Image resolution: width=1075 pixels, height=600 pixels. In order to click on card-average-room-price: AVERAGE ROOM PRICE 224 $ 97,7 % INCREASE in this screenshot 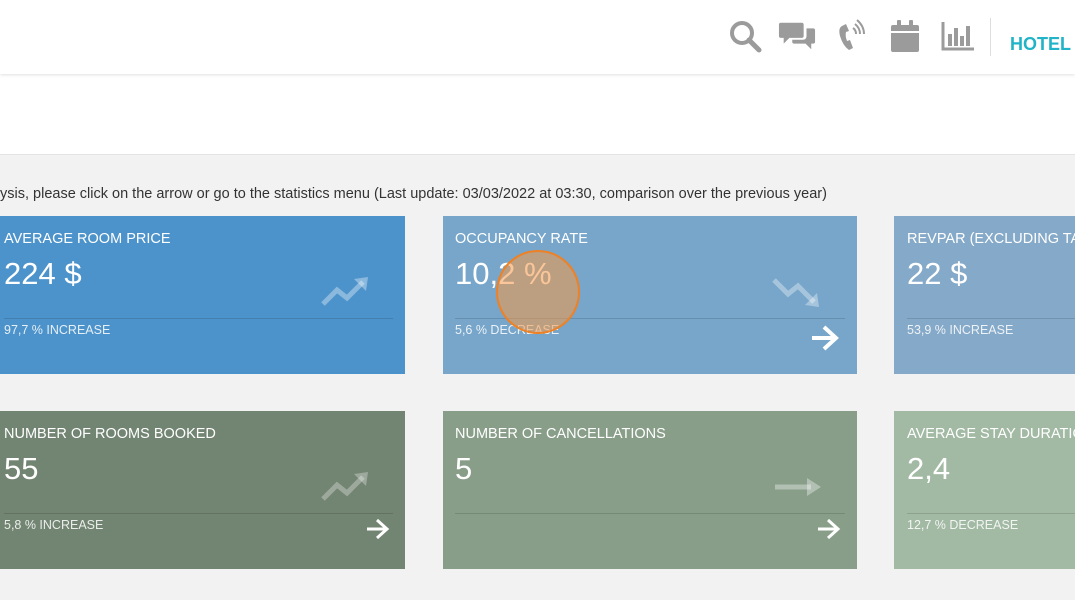, I will do `click(202, 295)`.